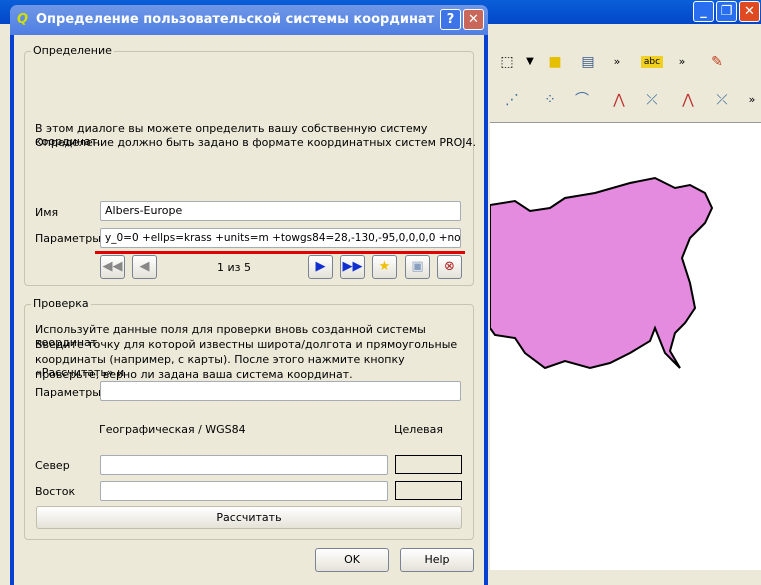  Describe the element at coordinates (352, 560) in the screenshot. I see `ok-button: OK` at that location.